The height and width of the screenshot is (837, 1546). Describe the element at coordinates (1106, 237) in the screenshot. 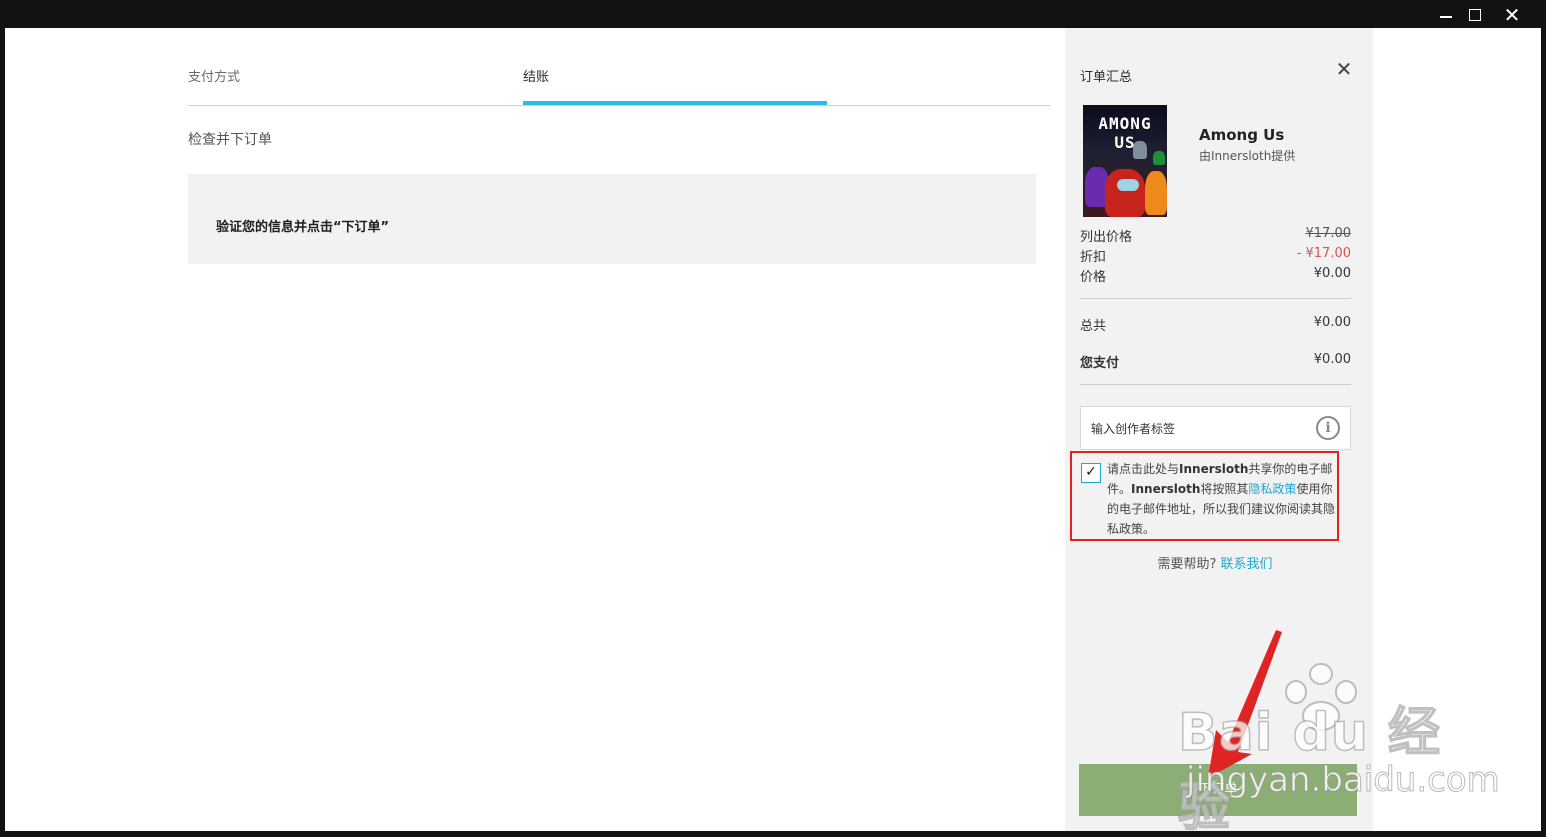

I see `list-price-label: 列出价格` at that location.